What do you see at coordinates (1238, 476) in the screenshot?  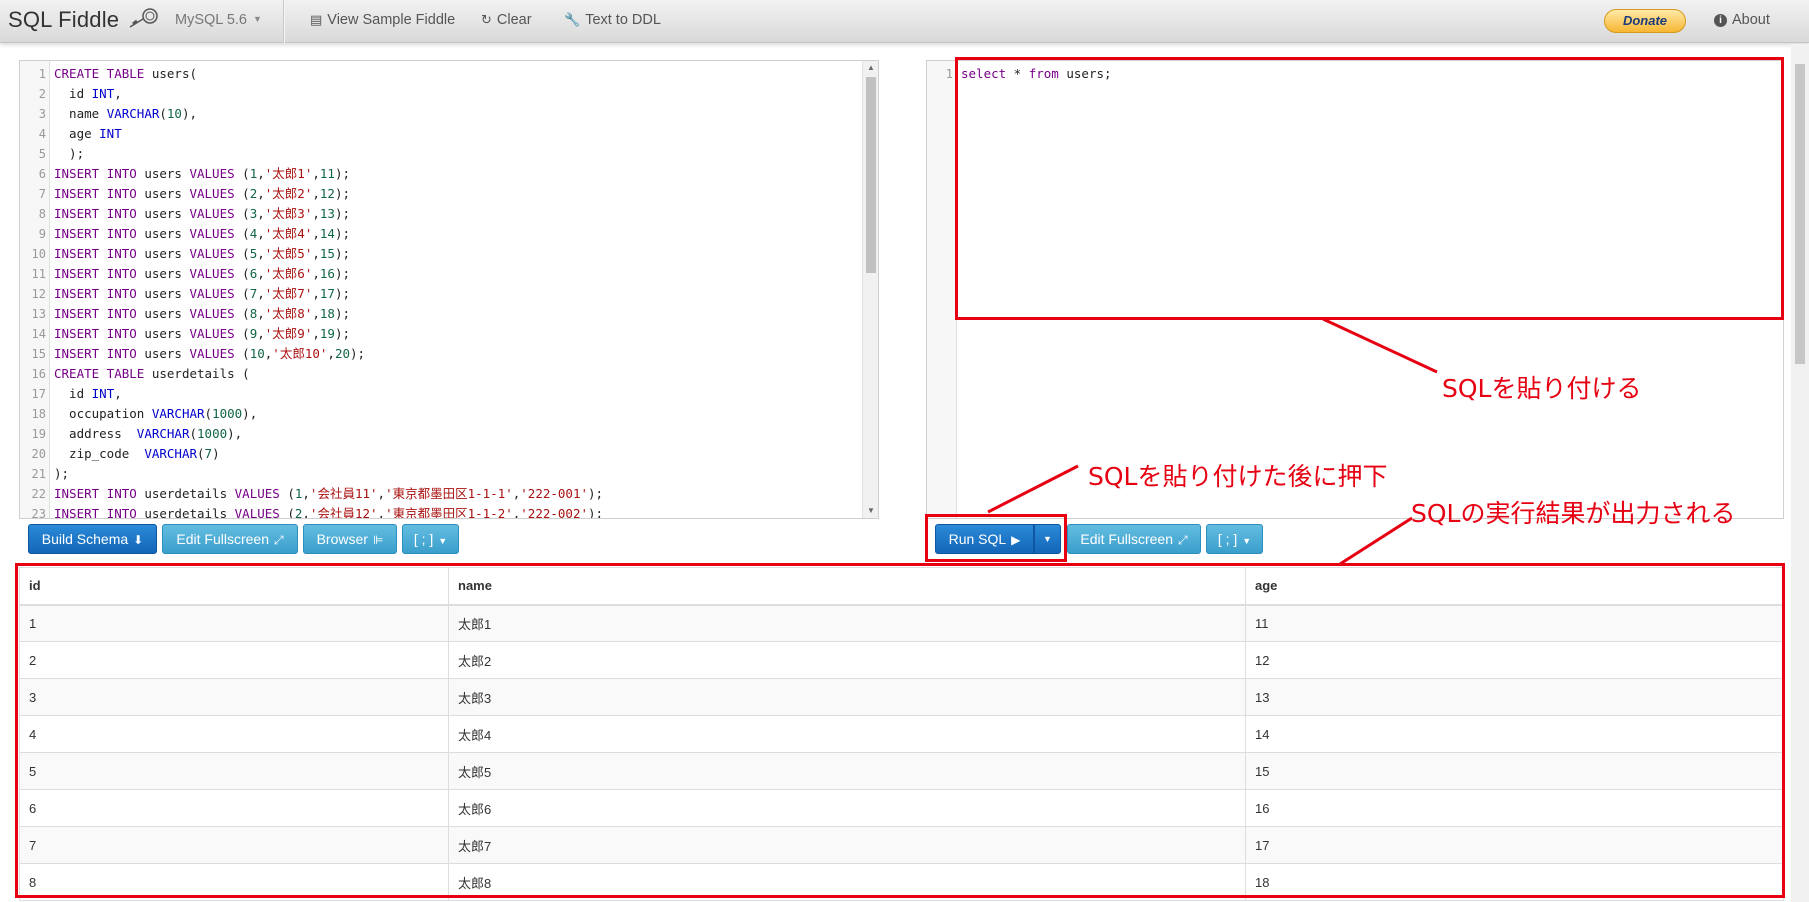 I see `annotation-press-after-paste: SQLを貼り付けた後に押下` at bounding box center [1238, 476].